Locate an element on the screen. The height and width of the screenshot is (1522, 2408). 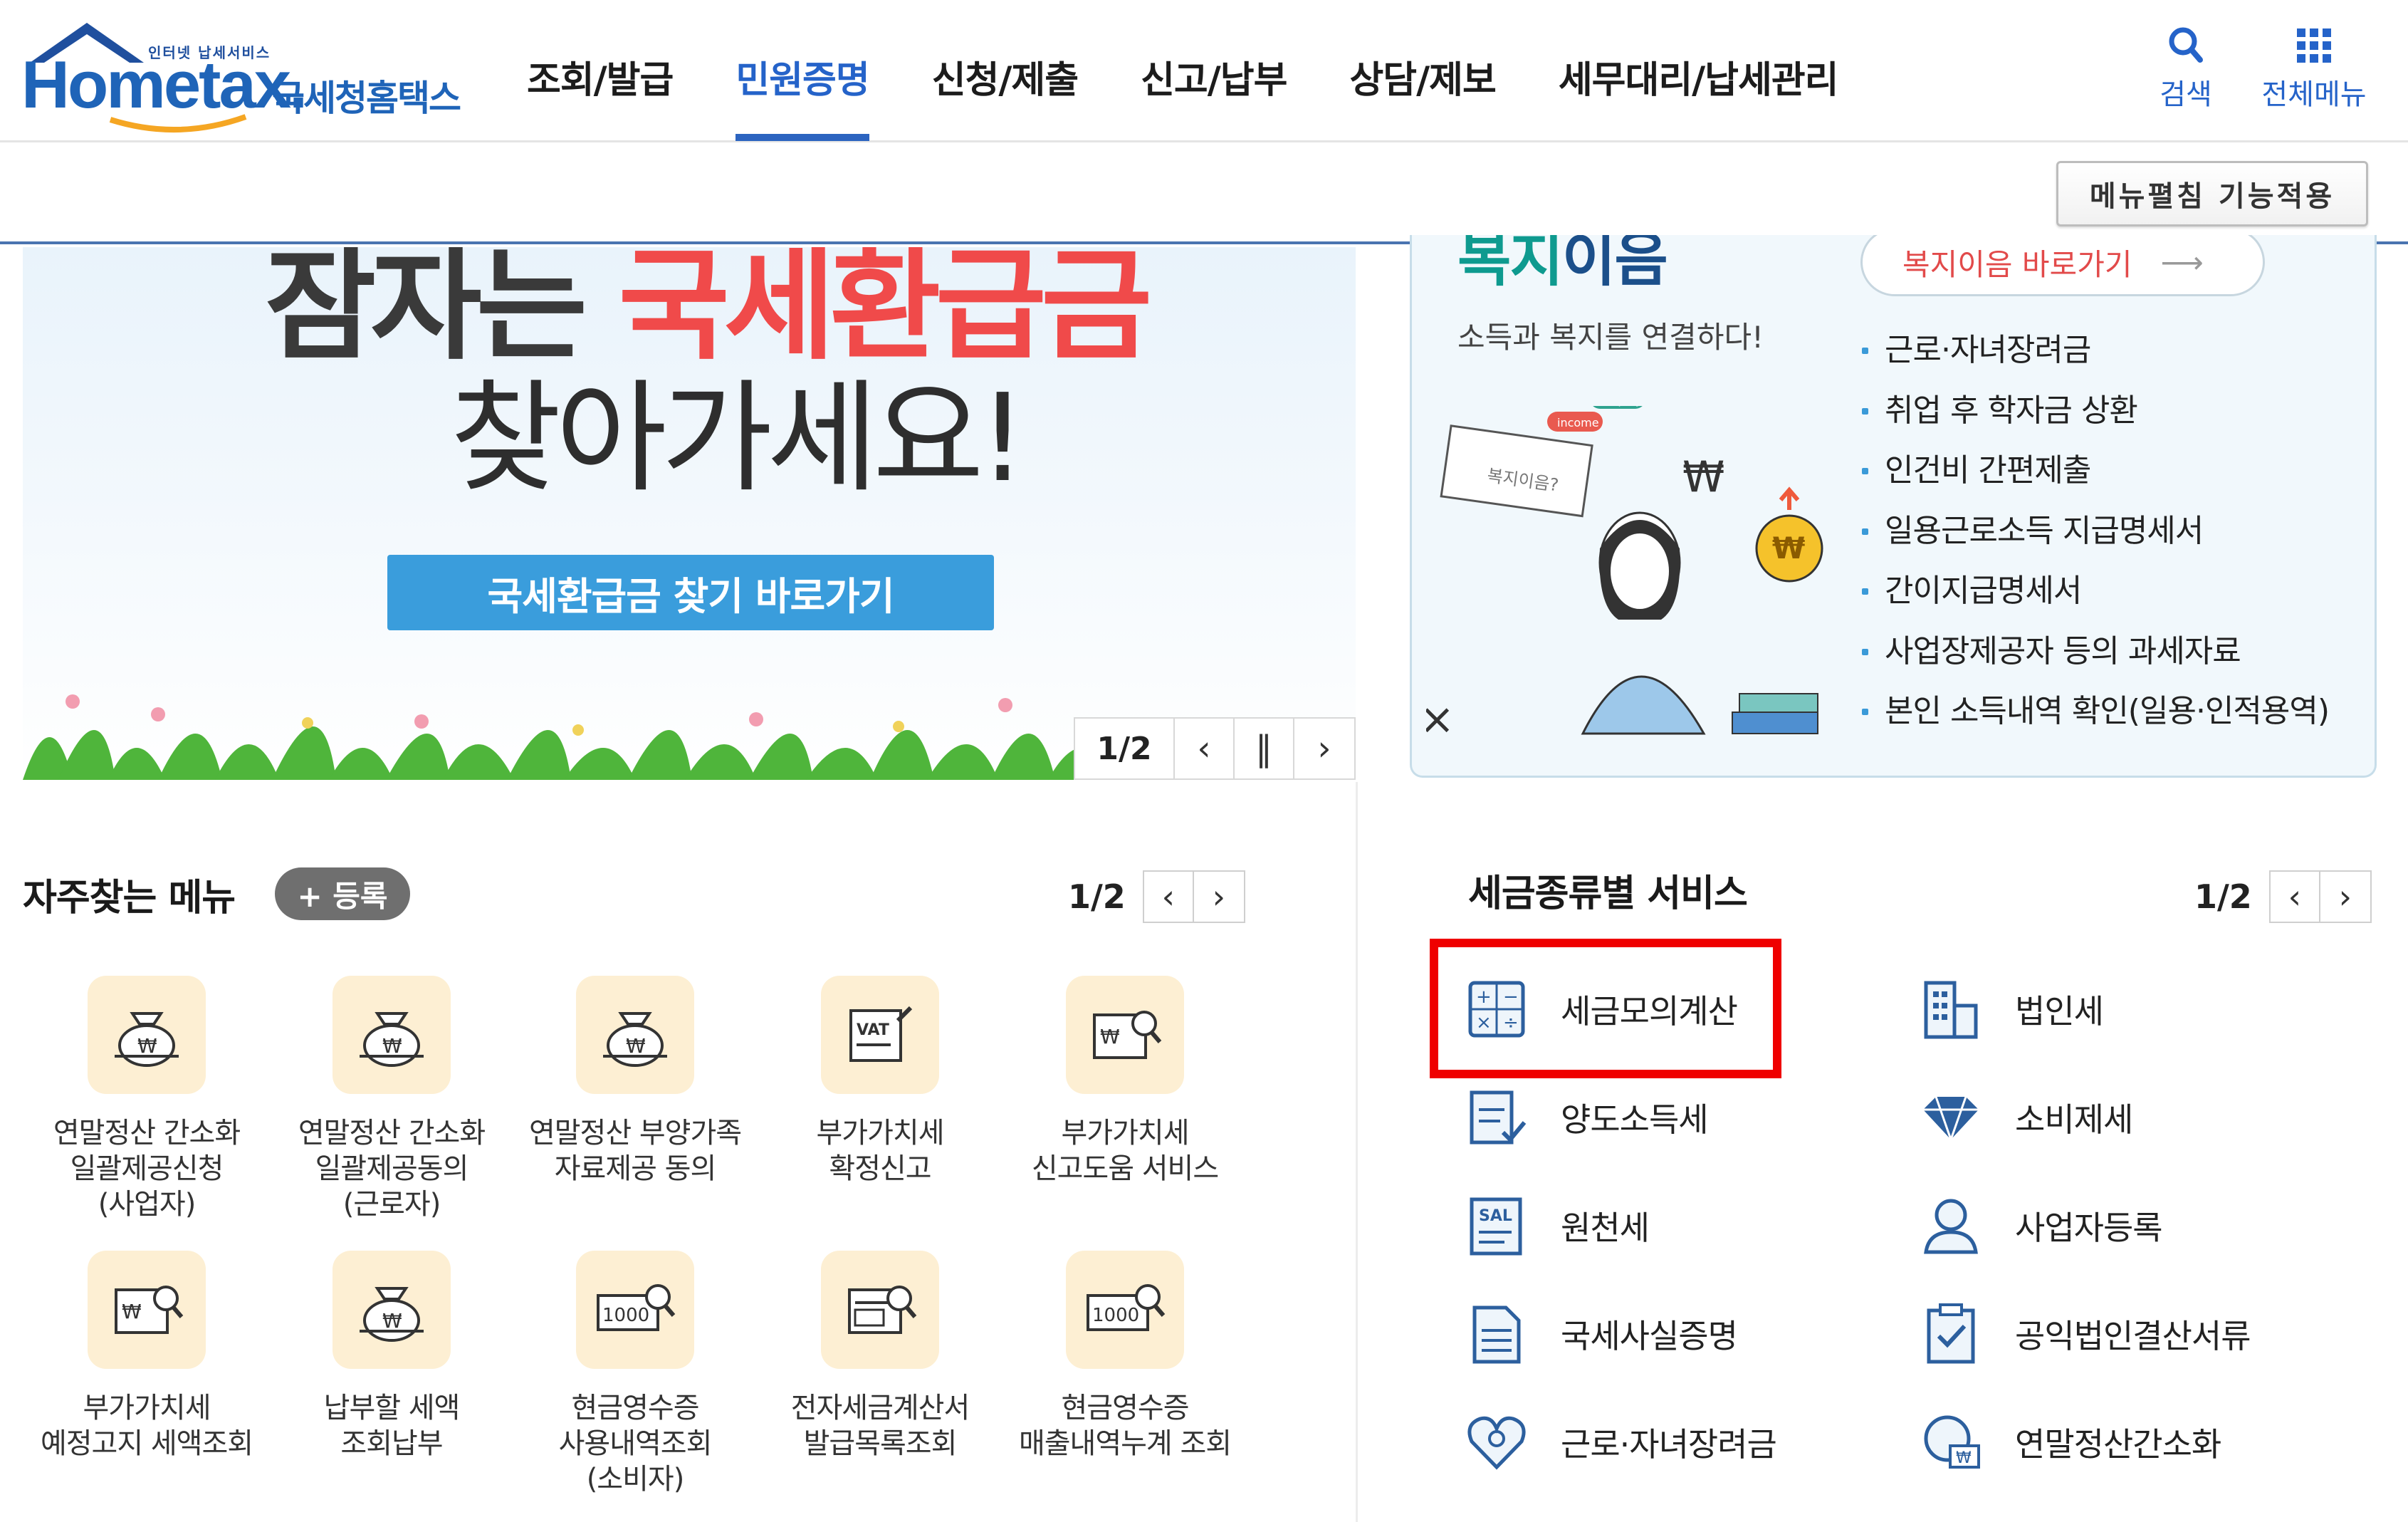
frequent-menu-next-button: › is located at coordinates (1219, 896).